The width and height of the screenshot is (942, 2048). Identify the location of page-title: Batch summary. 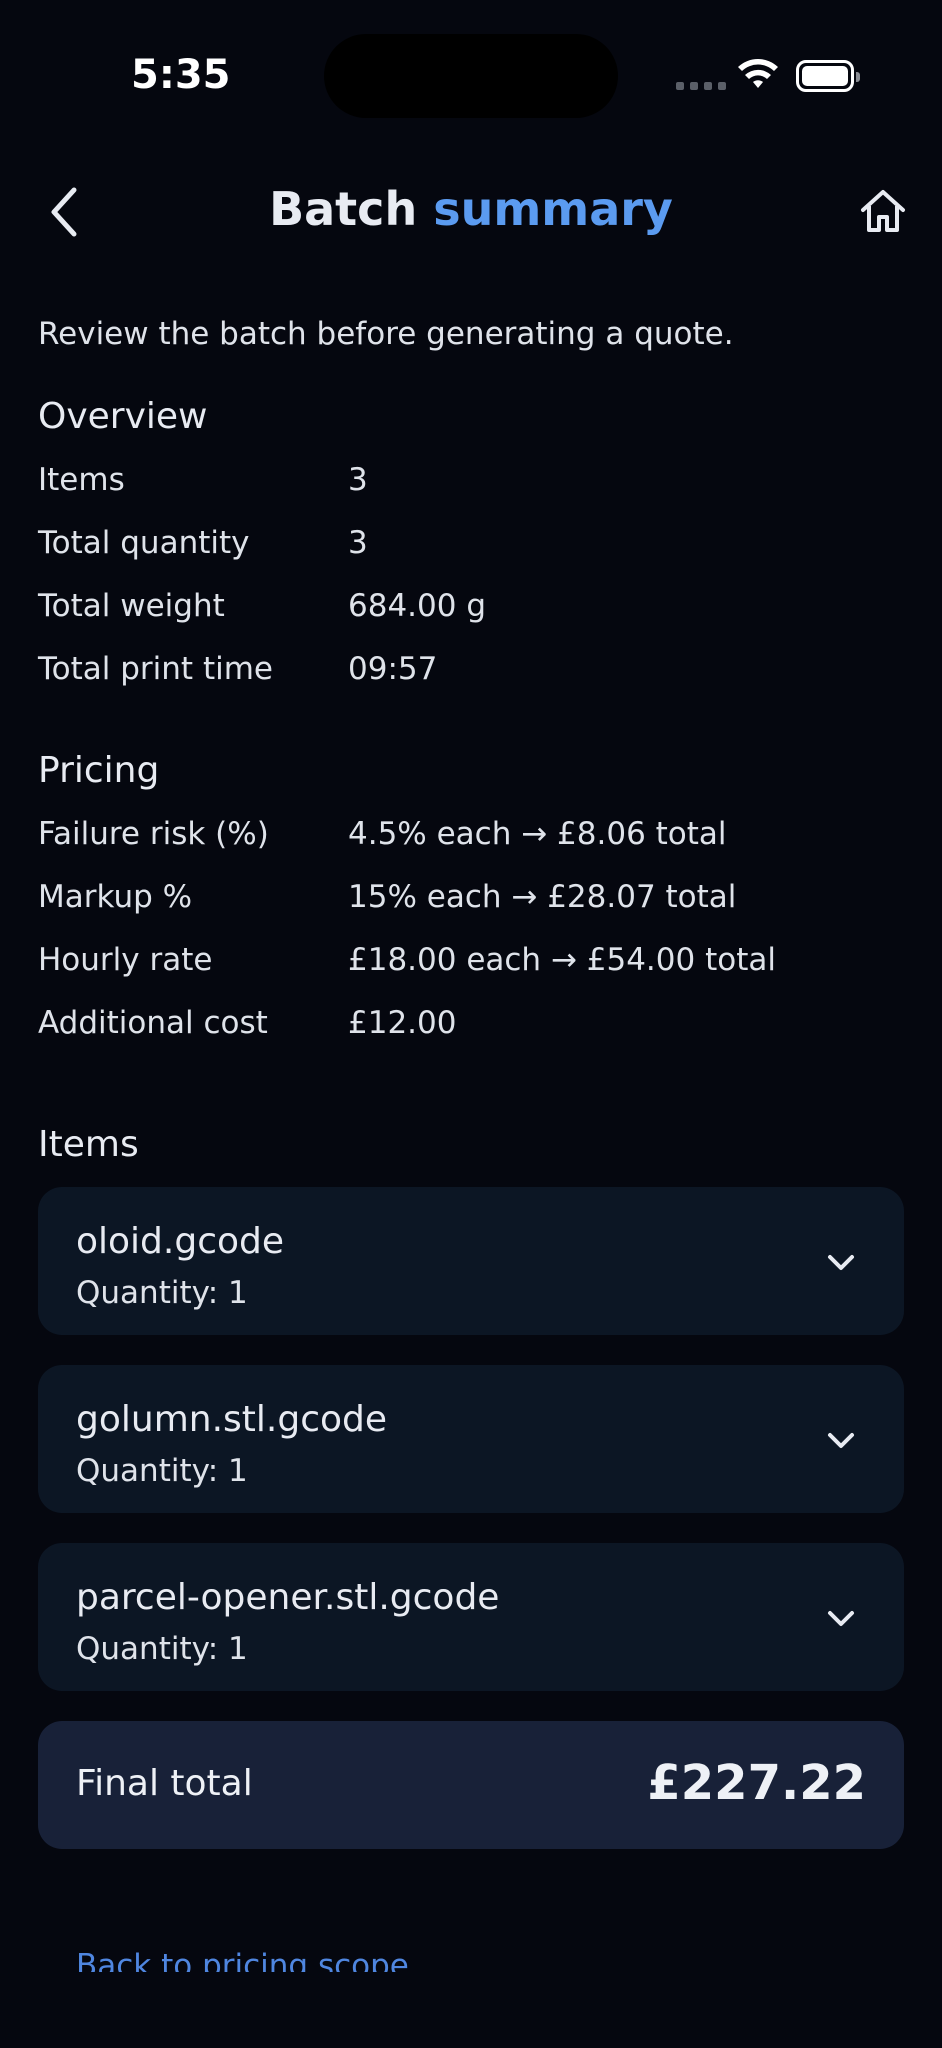
(471, 209).